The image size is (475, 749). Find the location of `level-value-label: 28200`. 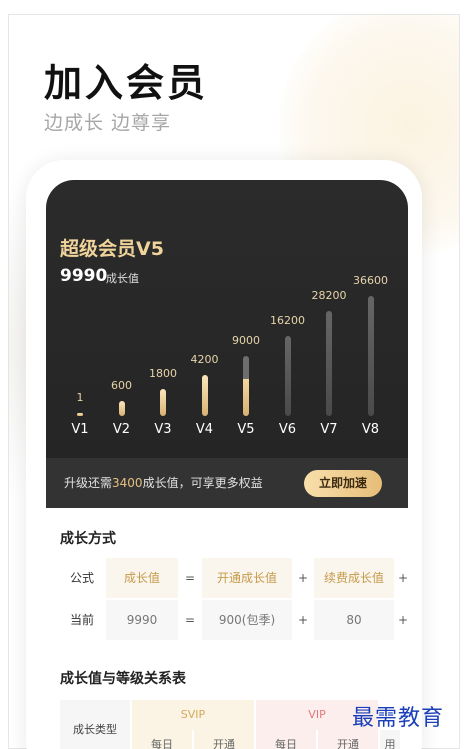

level-value-label: 28200 is located at coordinates (329, 295).